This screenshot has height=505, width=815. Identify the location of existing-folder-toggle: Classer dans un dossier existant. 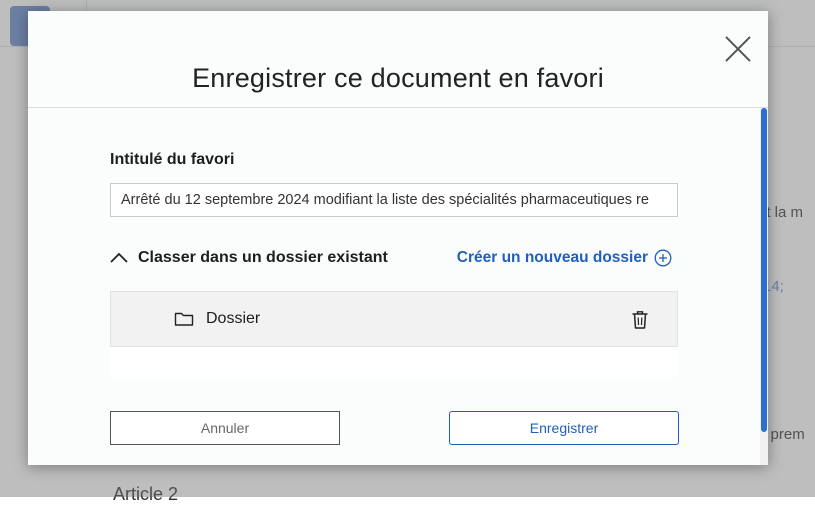
(249, 258).